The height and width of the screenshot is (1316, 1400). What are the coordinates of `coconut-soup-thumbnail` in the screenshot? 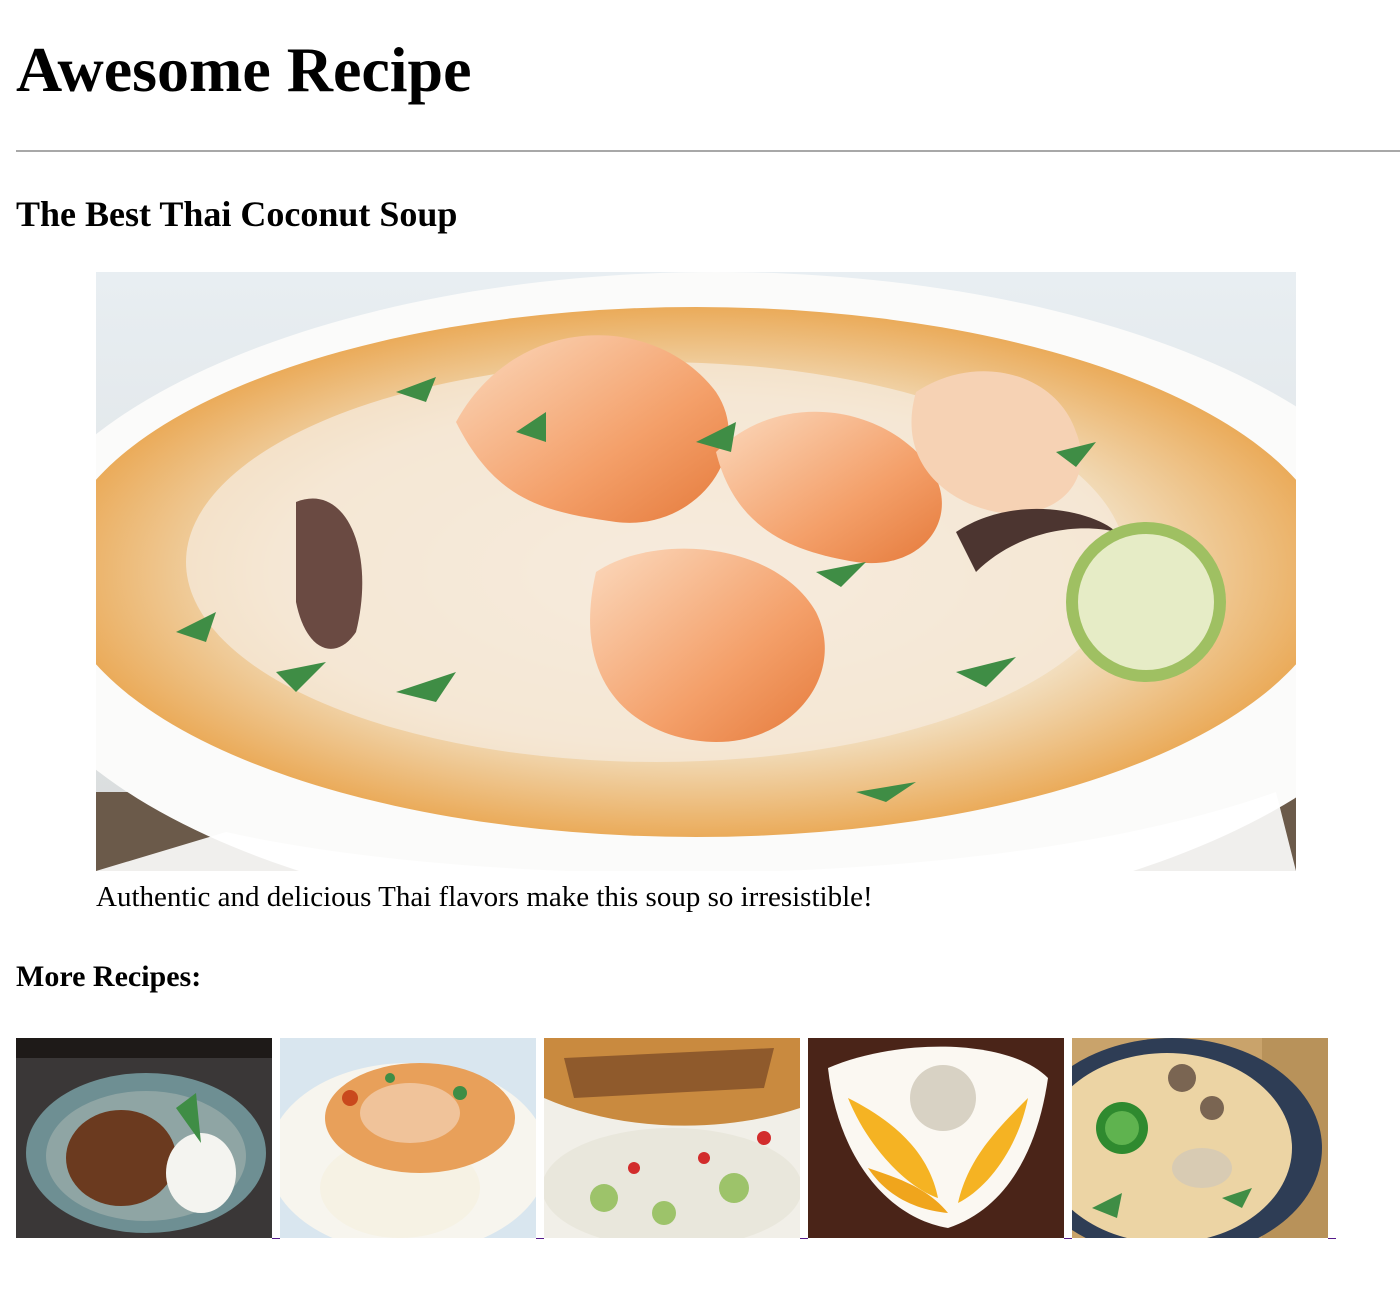 It's located at (1200, 1138).